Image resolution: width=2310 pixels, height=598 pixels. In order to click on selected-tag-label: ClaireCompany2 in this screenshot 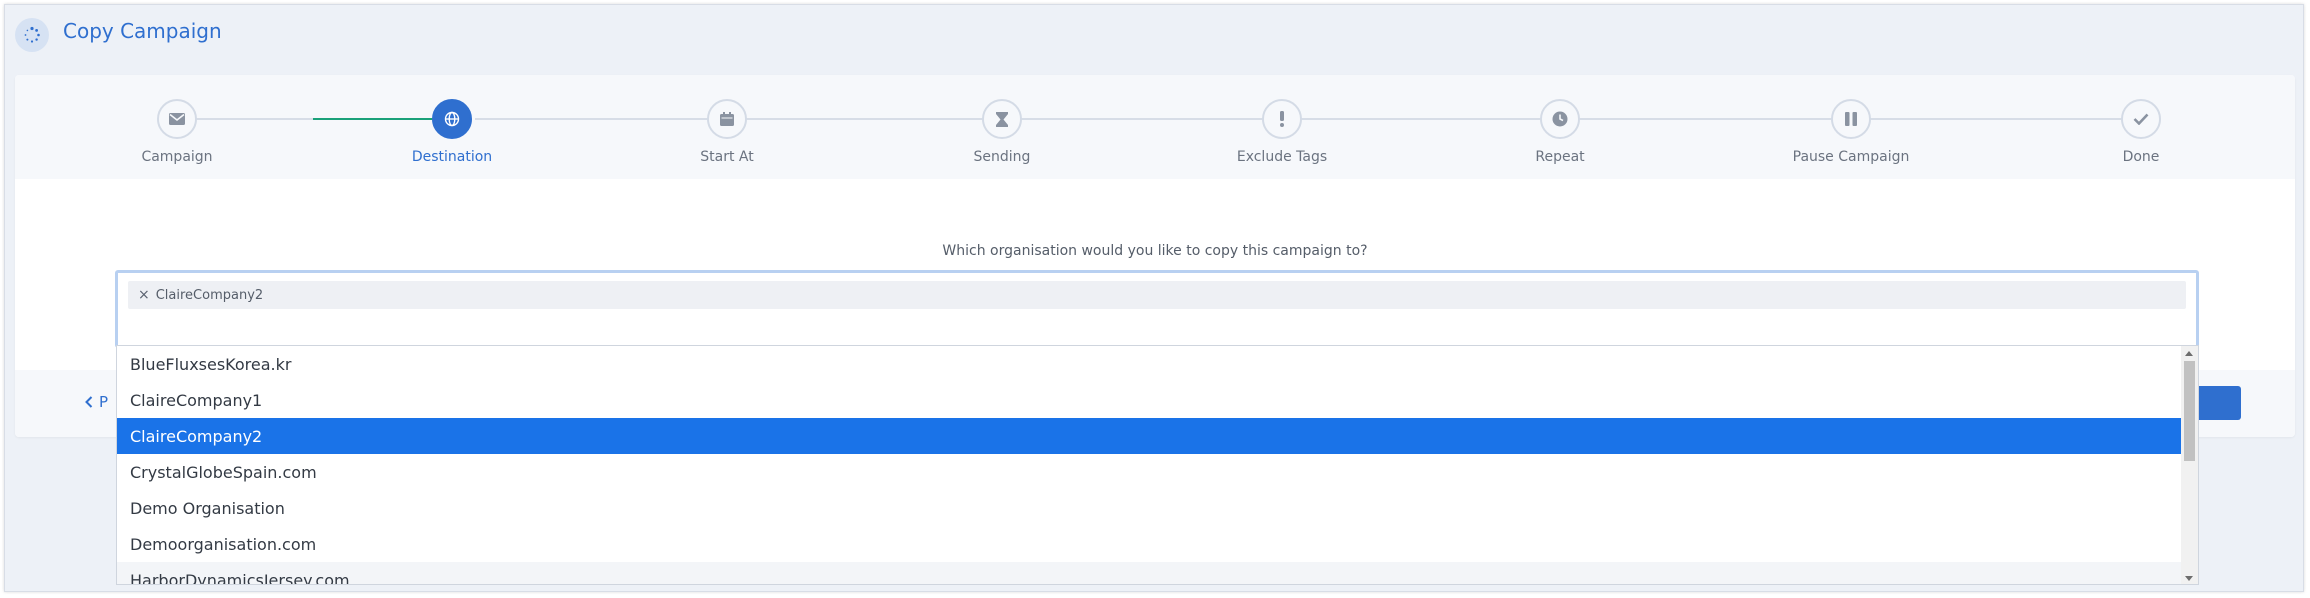, I will do `click(209, 295)`.